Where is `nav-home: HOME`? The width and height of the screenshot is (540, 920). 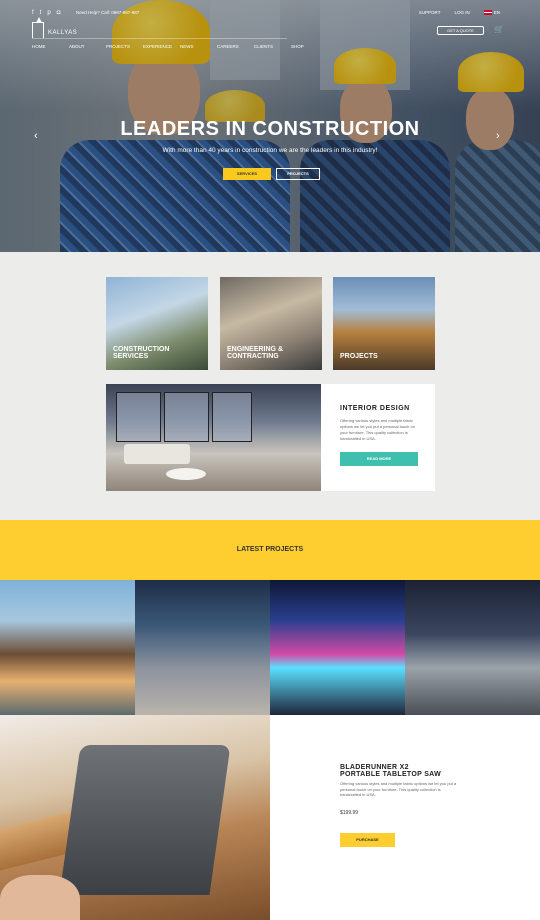
nav-home: HOME is located at coordinates (50, 46).